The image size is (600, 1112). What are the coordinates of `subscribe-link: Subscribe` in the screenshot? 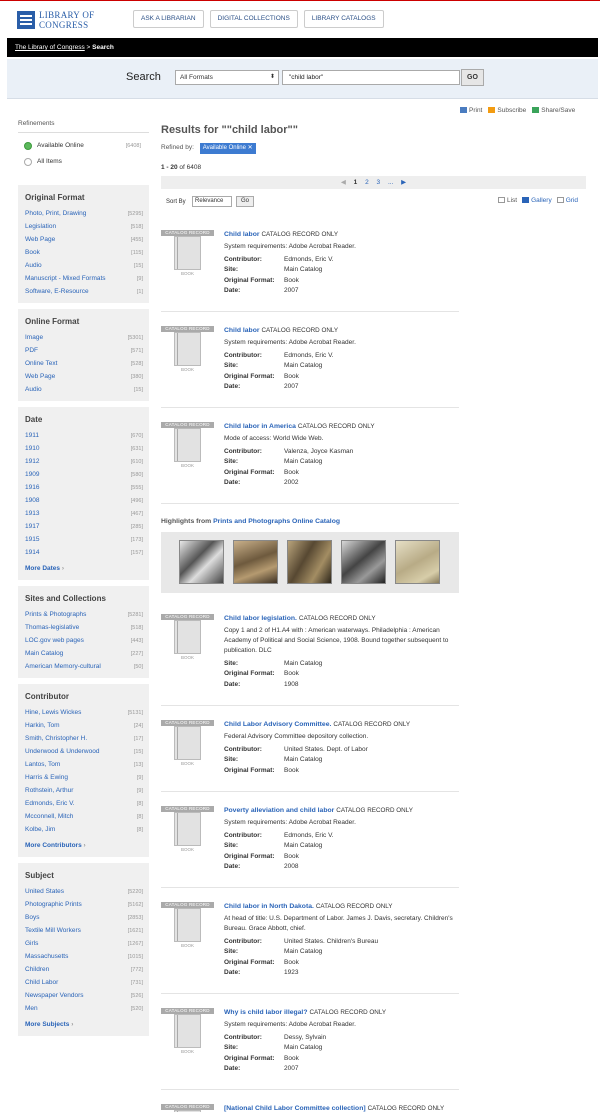 It's located at (507, 110).